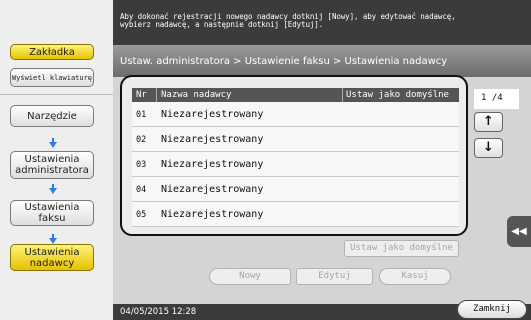 The image size is (531, 320). Describe the element at coordinates (415, 276) in the screenshot. I see `delete-button: Kasuj` at that location.